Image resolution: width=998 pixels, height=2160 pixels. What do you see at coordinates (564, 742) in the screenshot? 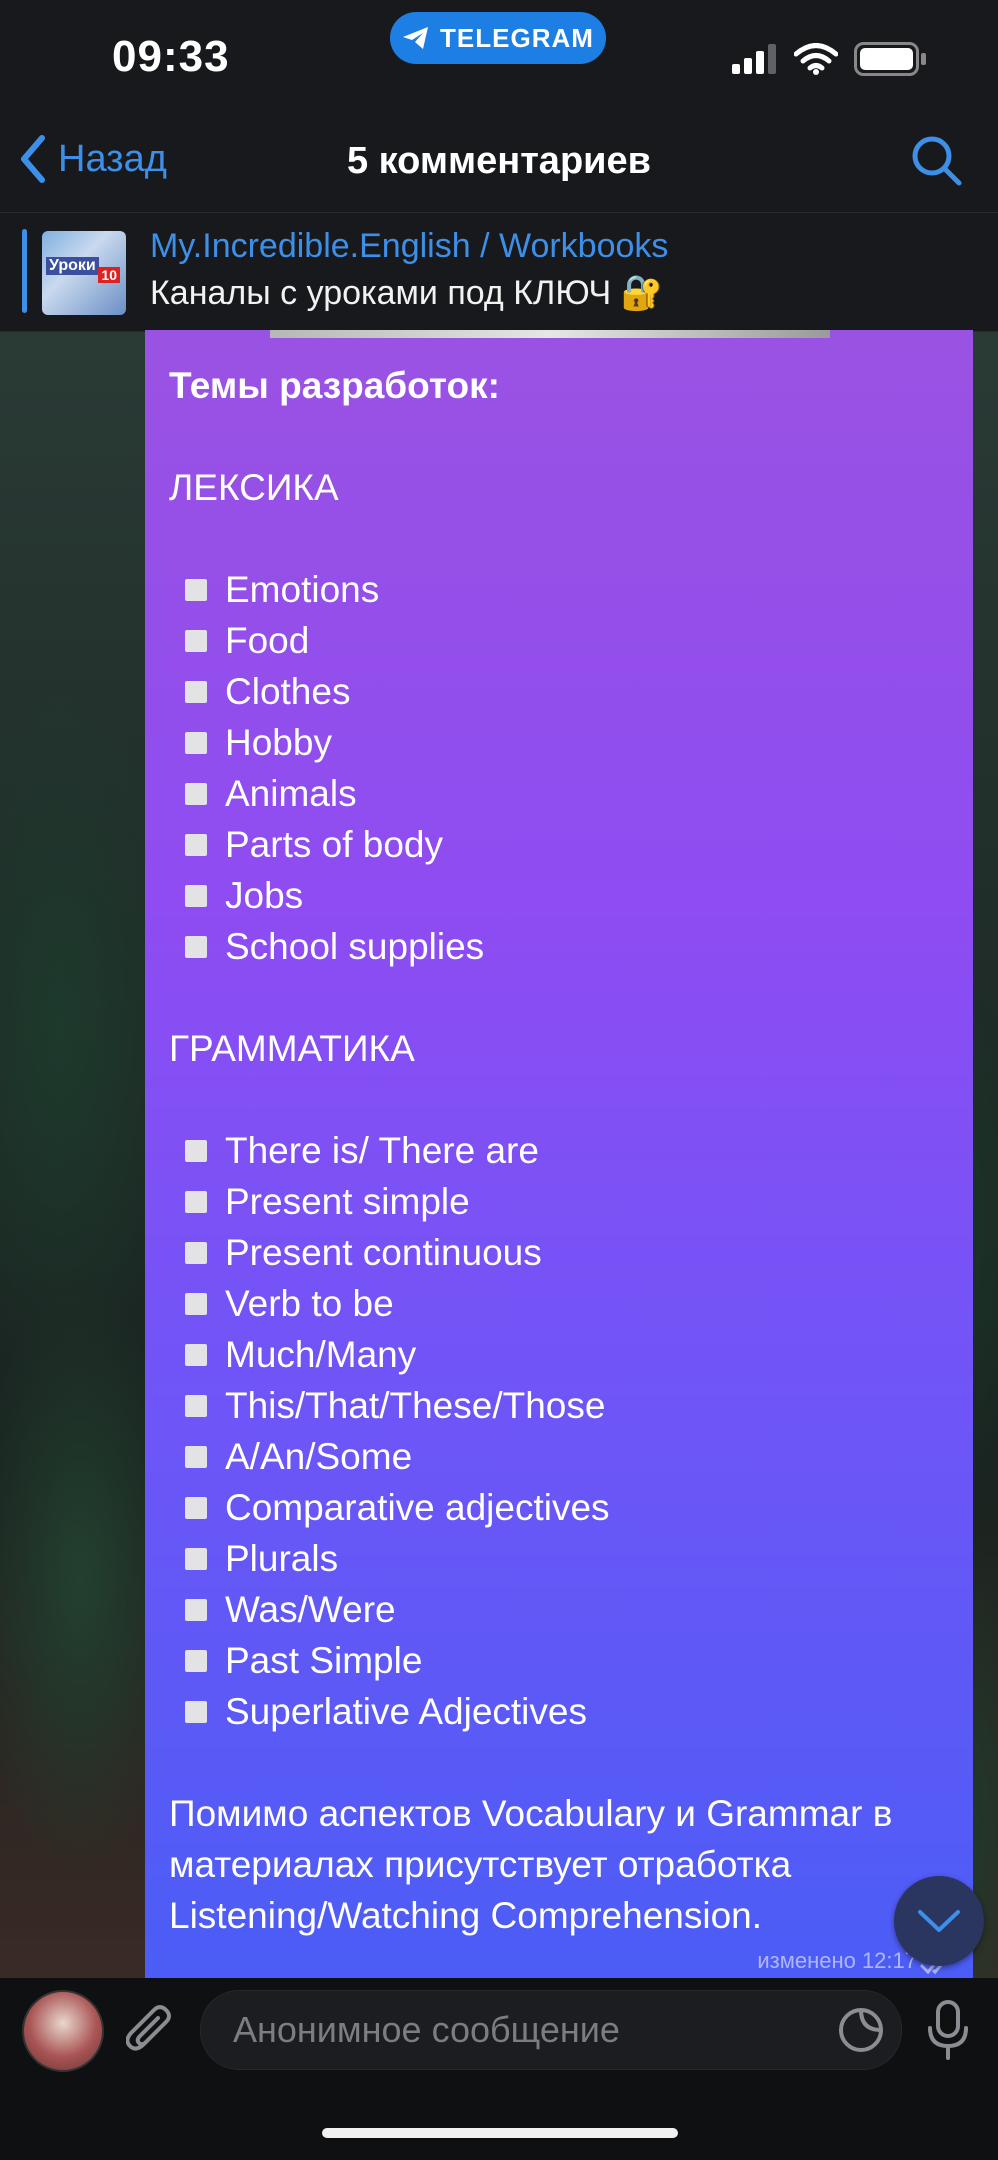
I see `list-item: Hobby` at bounding box center [564, 742].